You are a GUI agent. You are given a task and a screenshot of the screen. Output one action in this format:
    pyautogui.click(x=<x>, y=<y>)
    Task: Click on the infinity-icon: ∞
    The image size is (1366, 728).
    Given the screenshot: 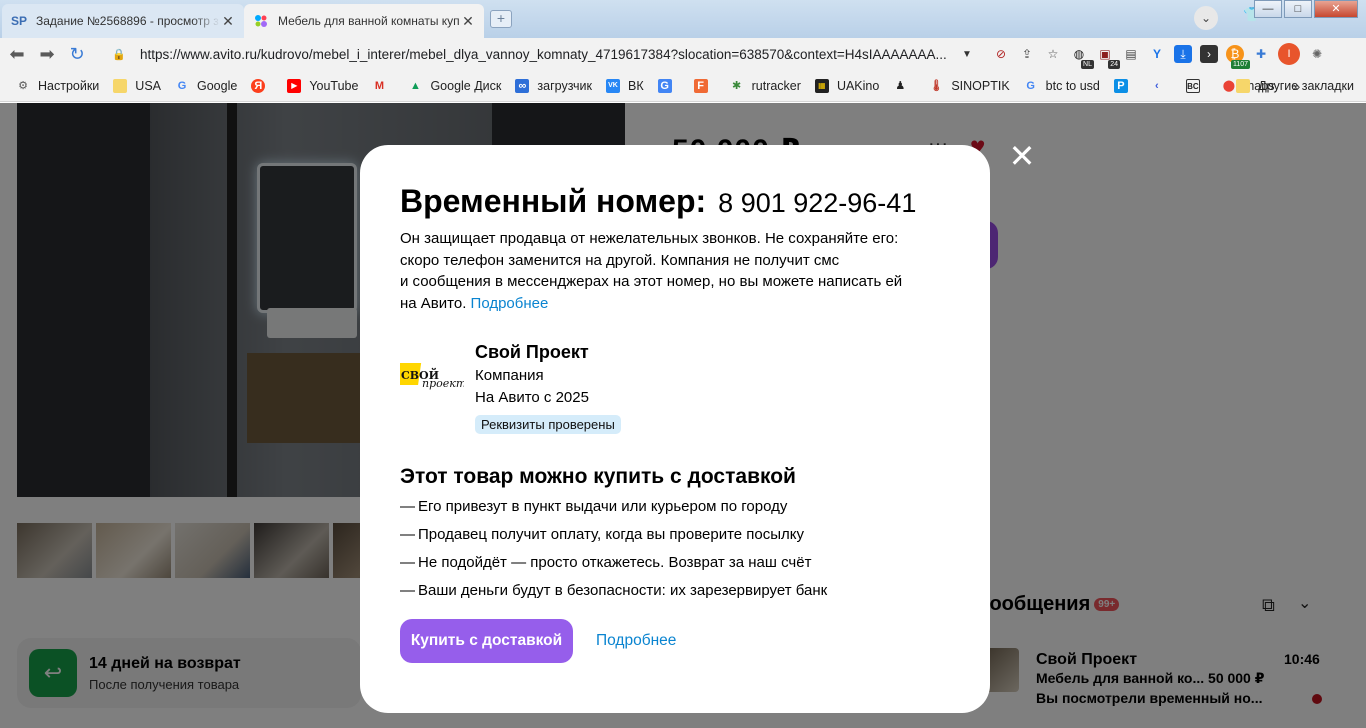 What is the action you would take?
    pyautogui.click(x=522, y=85)
    